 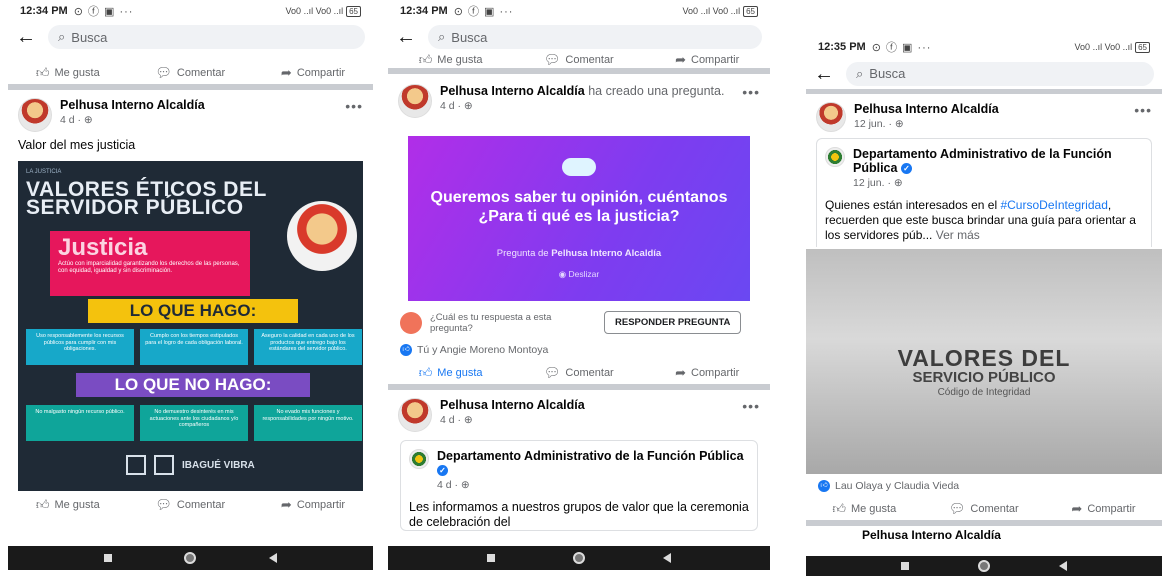 I want to click on like-label: Me gusta, so click(x=460, y=60).